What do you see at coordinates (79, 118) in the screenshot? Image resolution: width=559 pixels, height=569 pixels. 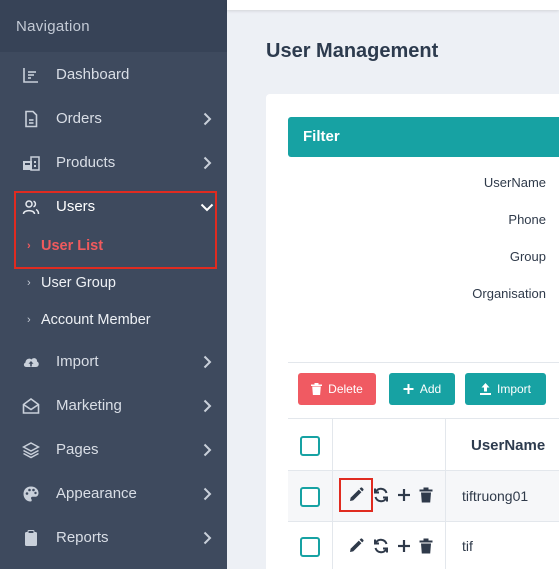 I see `sidebar-item-label: Orders` at bounding box center [79, 118].